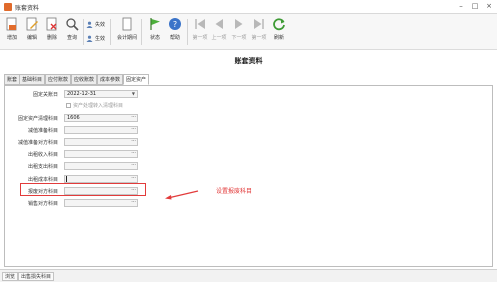  Describe the element at coordinates (110, 79) in the screenshot. I see `tab-cost-params: 成本参数` at that location.